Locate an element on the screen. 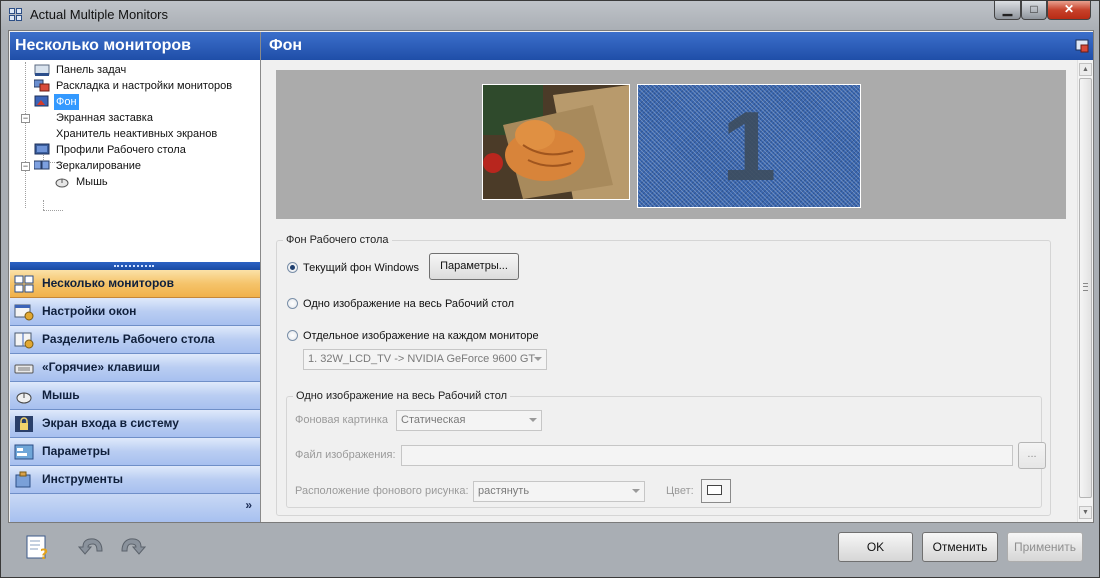 This screenshot has height=578, width=1100. single-image-group-title: Одно изображение на весь Рабочий стол is located at coordinates (401, 396).